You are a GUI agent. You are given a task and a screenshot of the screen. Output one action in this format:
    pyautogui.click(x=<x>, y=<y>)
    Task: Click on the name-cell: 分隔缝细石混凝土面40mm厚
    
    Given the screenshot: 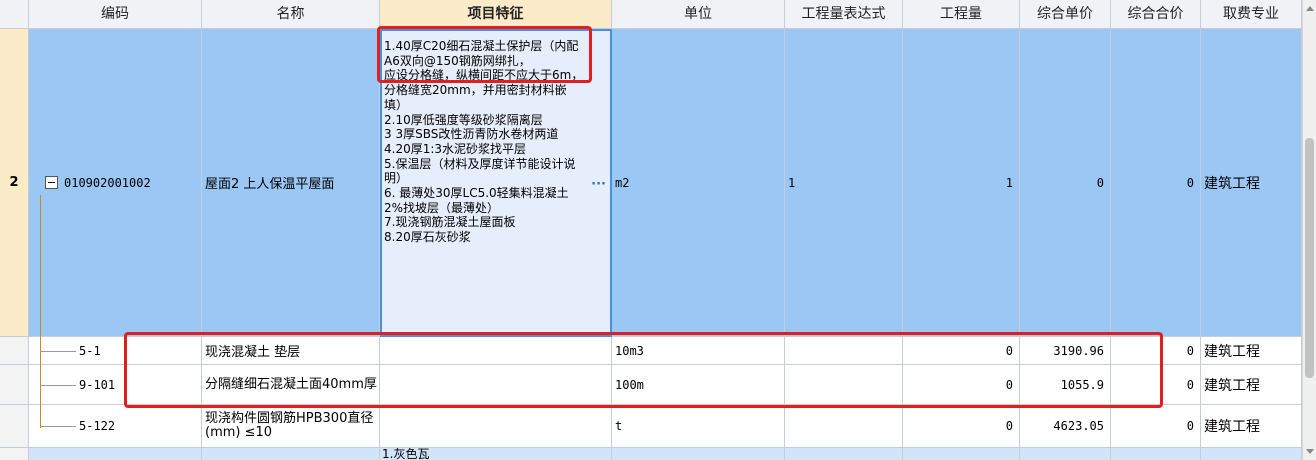 What is the action you would take?
    pyautogui.click(x=291, y=385)
    